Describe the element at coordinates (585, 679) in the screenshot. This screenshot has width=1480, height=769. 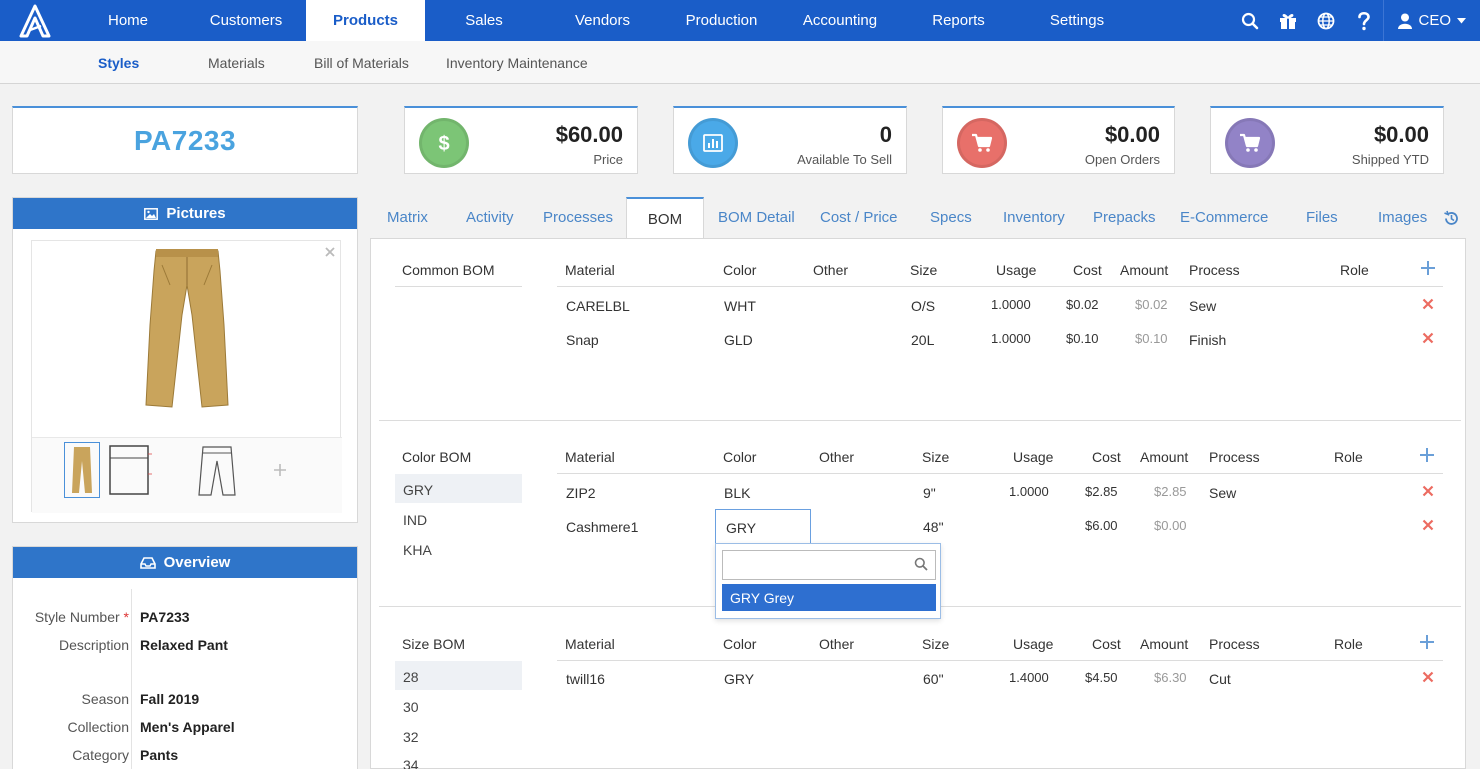
I see `cell-material: twill16` at that location.